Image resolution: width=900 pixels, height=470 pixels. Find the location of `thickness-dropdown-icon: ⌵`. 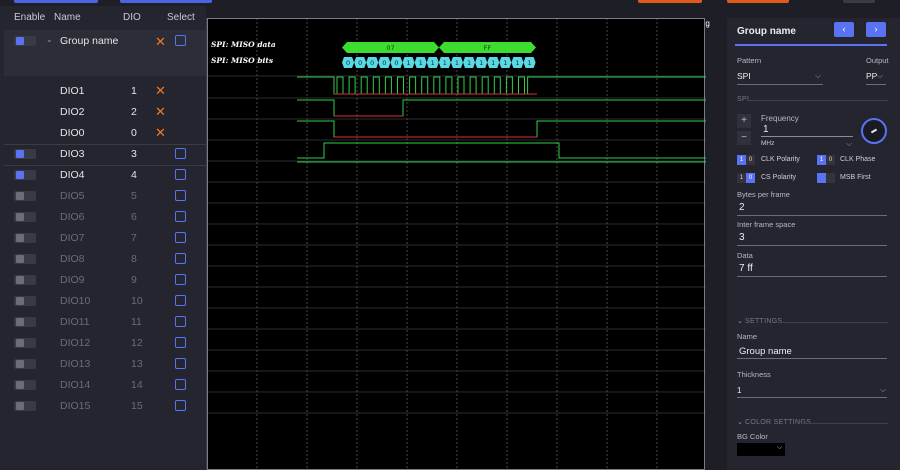

thickness-dropdown-icon: ⌵ is located at coordinates (883, 390).